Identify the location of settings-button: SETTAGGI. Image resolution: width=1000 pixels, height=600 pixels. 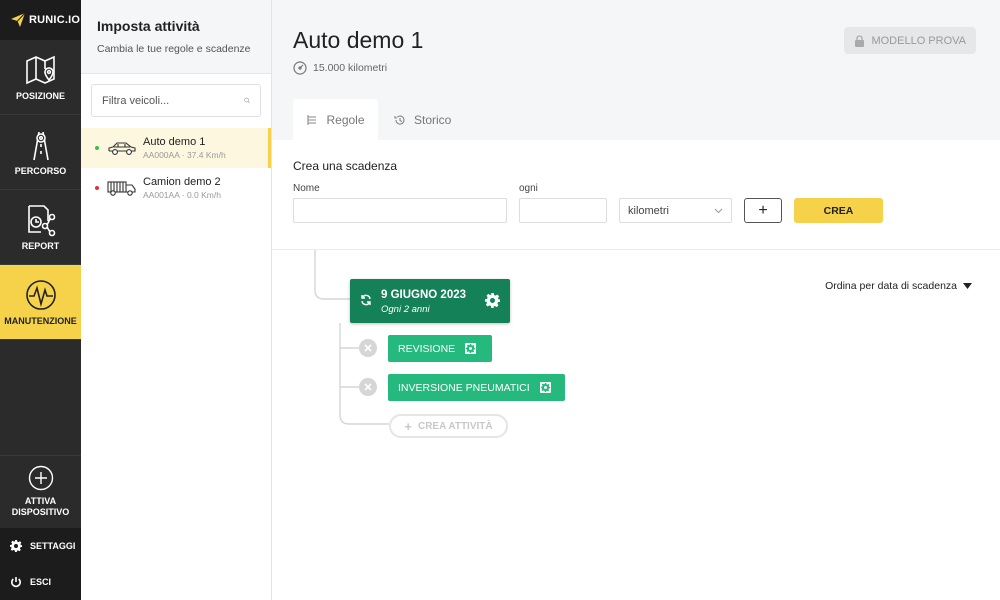
(40, 546).